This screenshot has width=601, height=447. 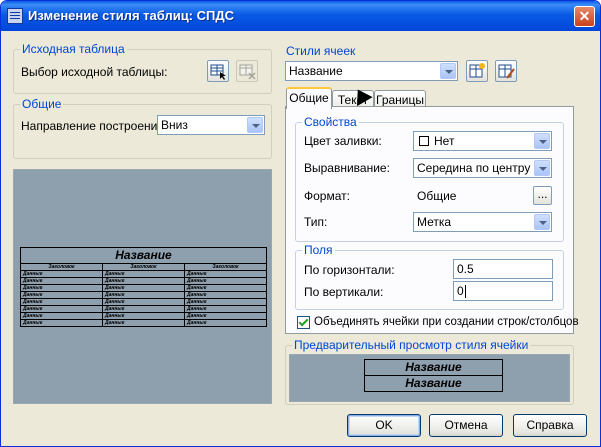 What do you see at coordinates (318, 250) in the screenshot?
I see `margins-group-title: Поля` at bounding box center [318, 250].